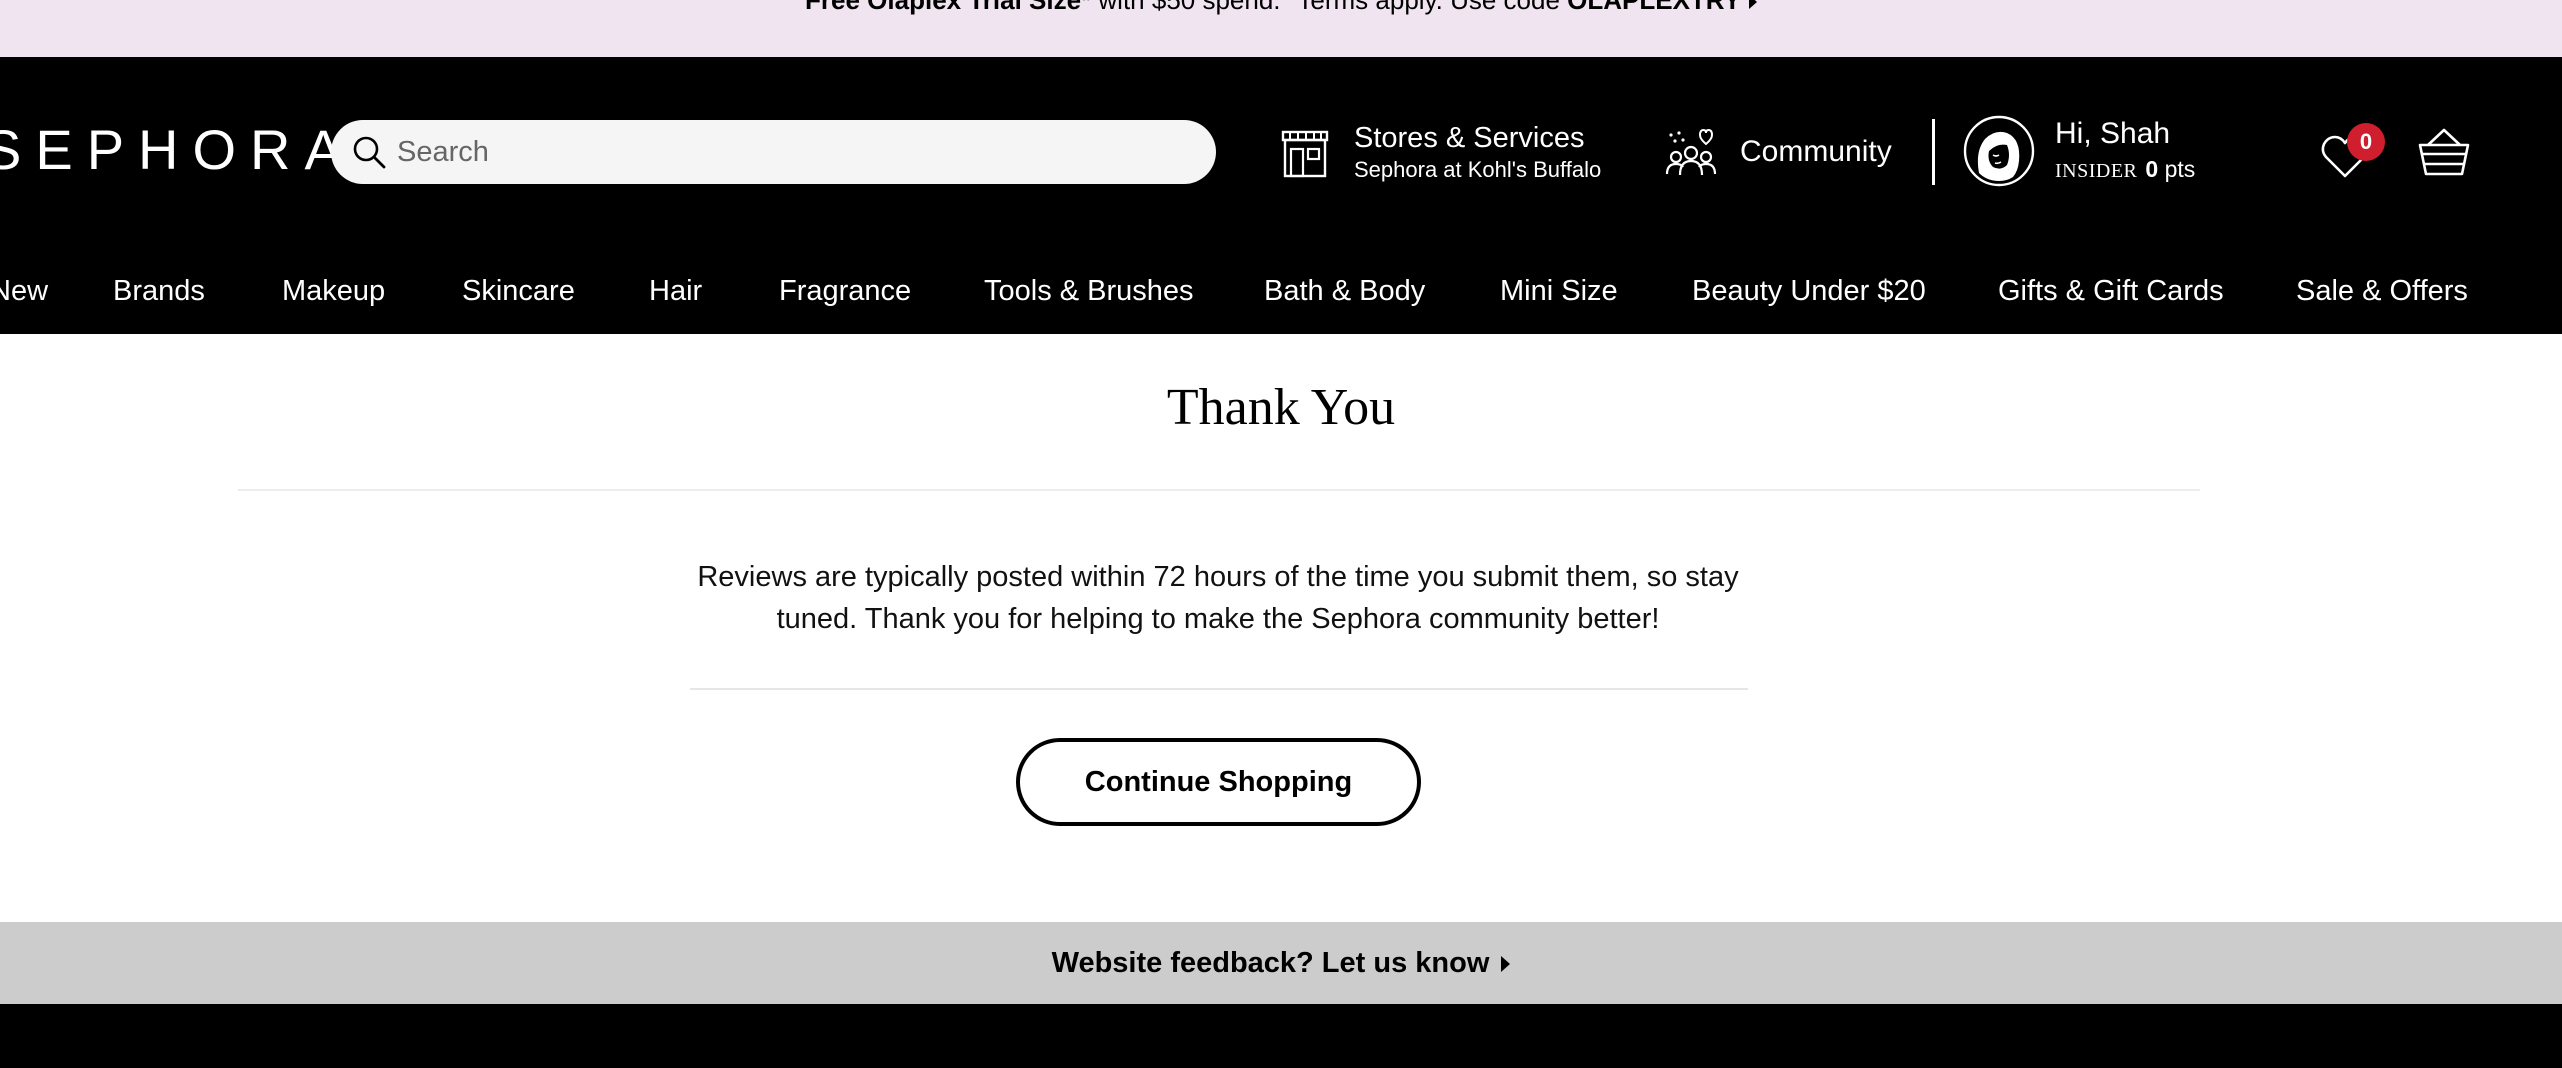  Describe the element at coordinates (2093, 151) in the screenshot. I see `account-menu: Hi, Shah INSIDER 0 pts` at that location.